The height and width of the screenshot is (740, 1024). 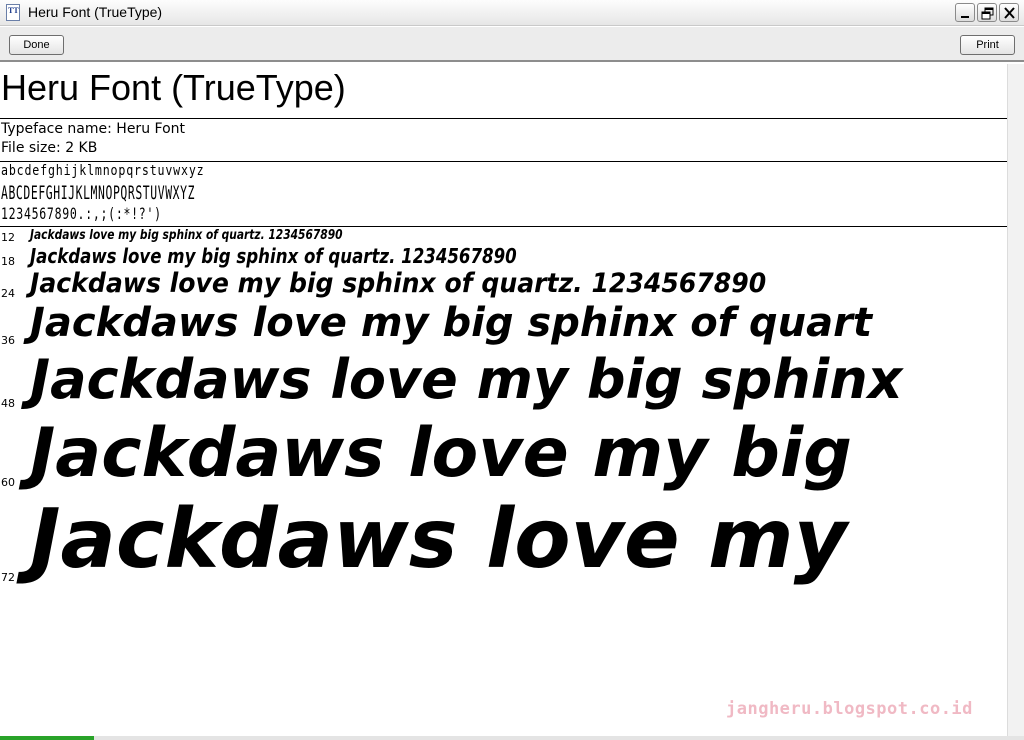 What do you see at coordinates (849, 709) in the screenshot?
I see `watermark-text: jangheru.blogspot.co.id` at bounding box center [849, 709].